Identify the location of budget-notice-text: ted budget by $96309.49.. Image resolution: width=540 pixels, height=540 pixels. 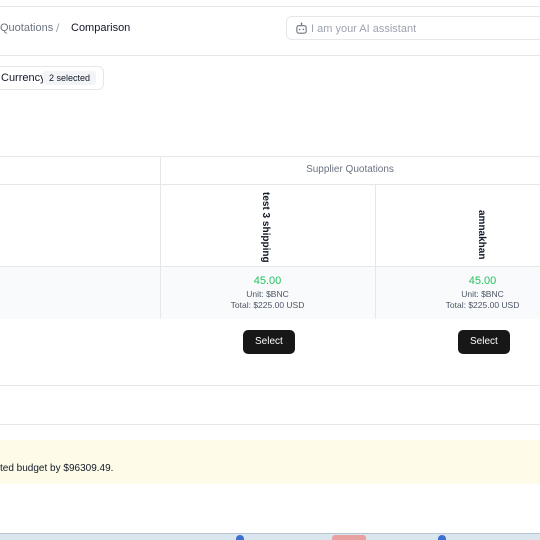
(57, 468).